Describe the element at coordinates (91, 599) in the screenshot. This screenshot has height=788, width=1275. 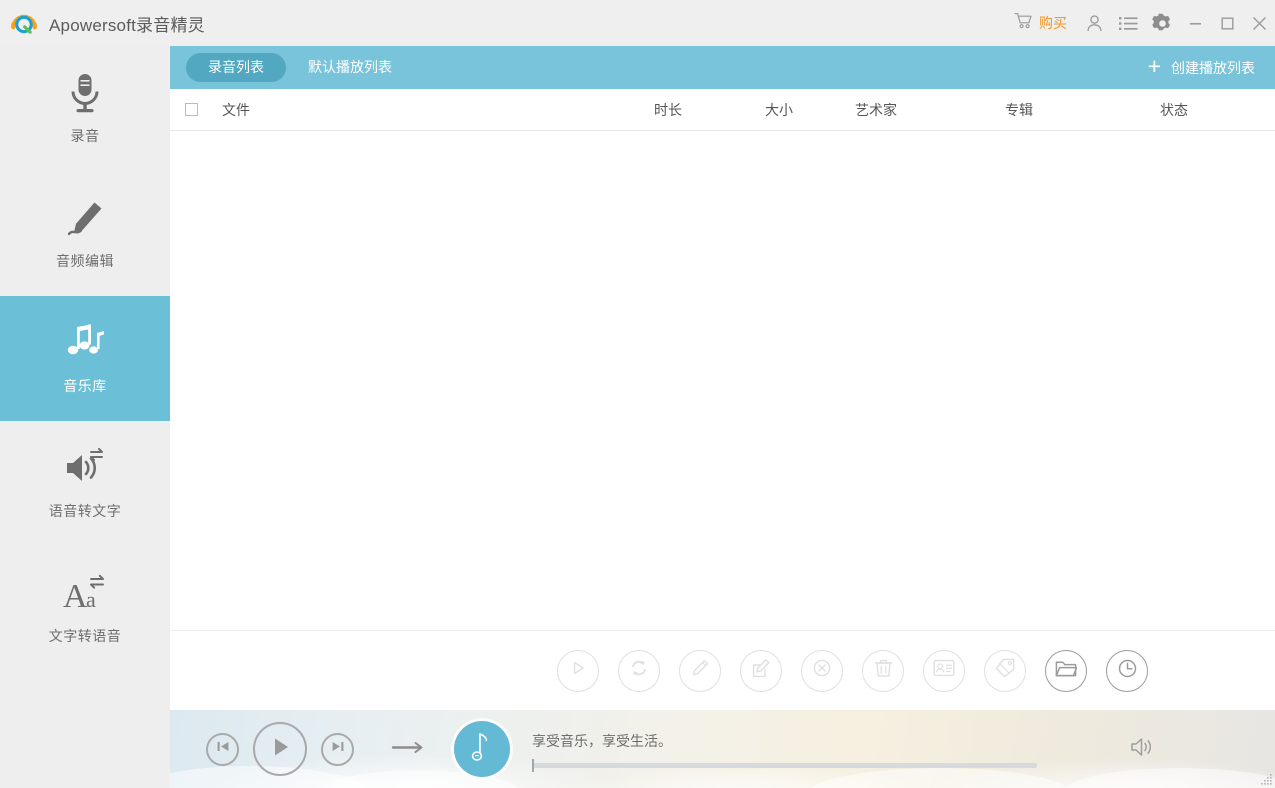
I see `svg-text: a` at that location.